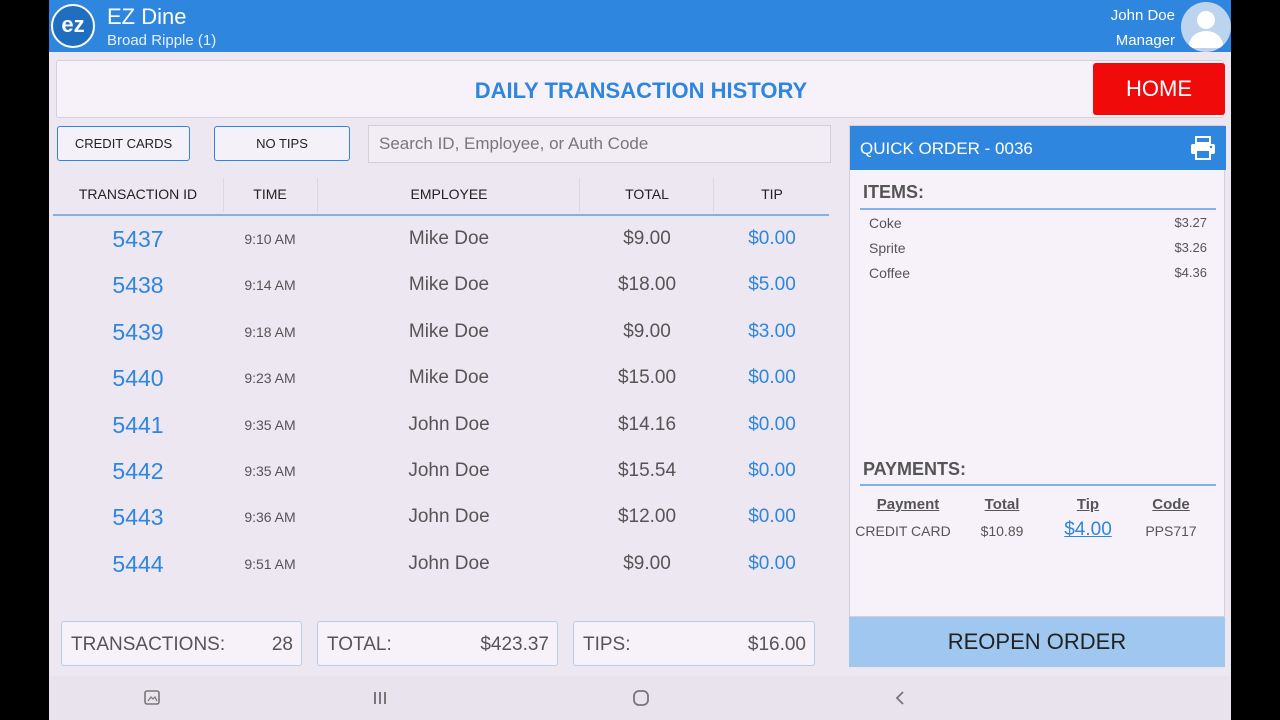 Image resolution: width=1280 pixels, height=720 pixels. I want to click on recents-icon, so click(380, 698).